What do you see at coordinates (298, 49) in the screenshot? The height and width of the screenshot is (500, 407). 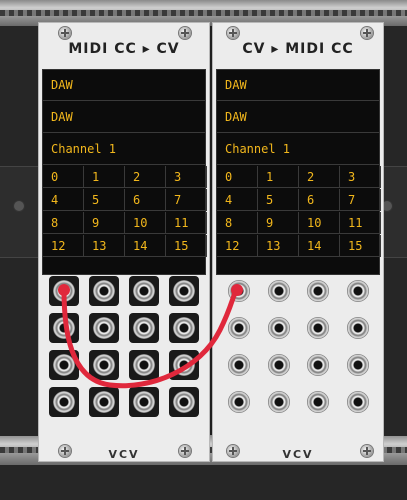 I see `module-title: CV ▸ MIDI CC` at bounding box center [298, 49].